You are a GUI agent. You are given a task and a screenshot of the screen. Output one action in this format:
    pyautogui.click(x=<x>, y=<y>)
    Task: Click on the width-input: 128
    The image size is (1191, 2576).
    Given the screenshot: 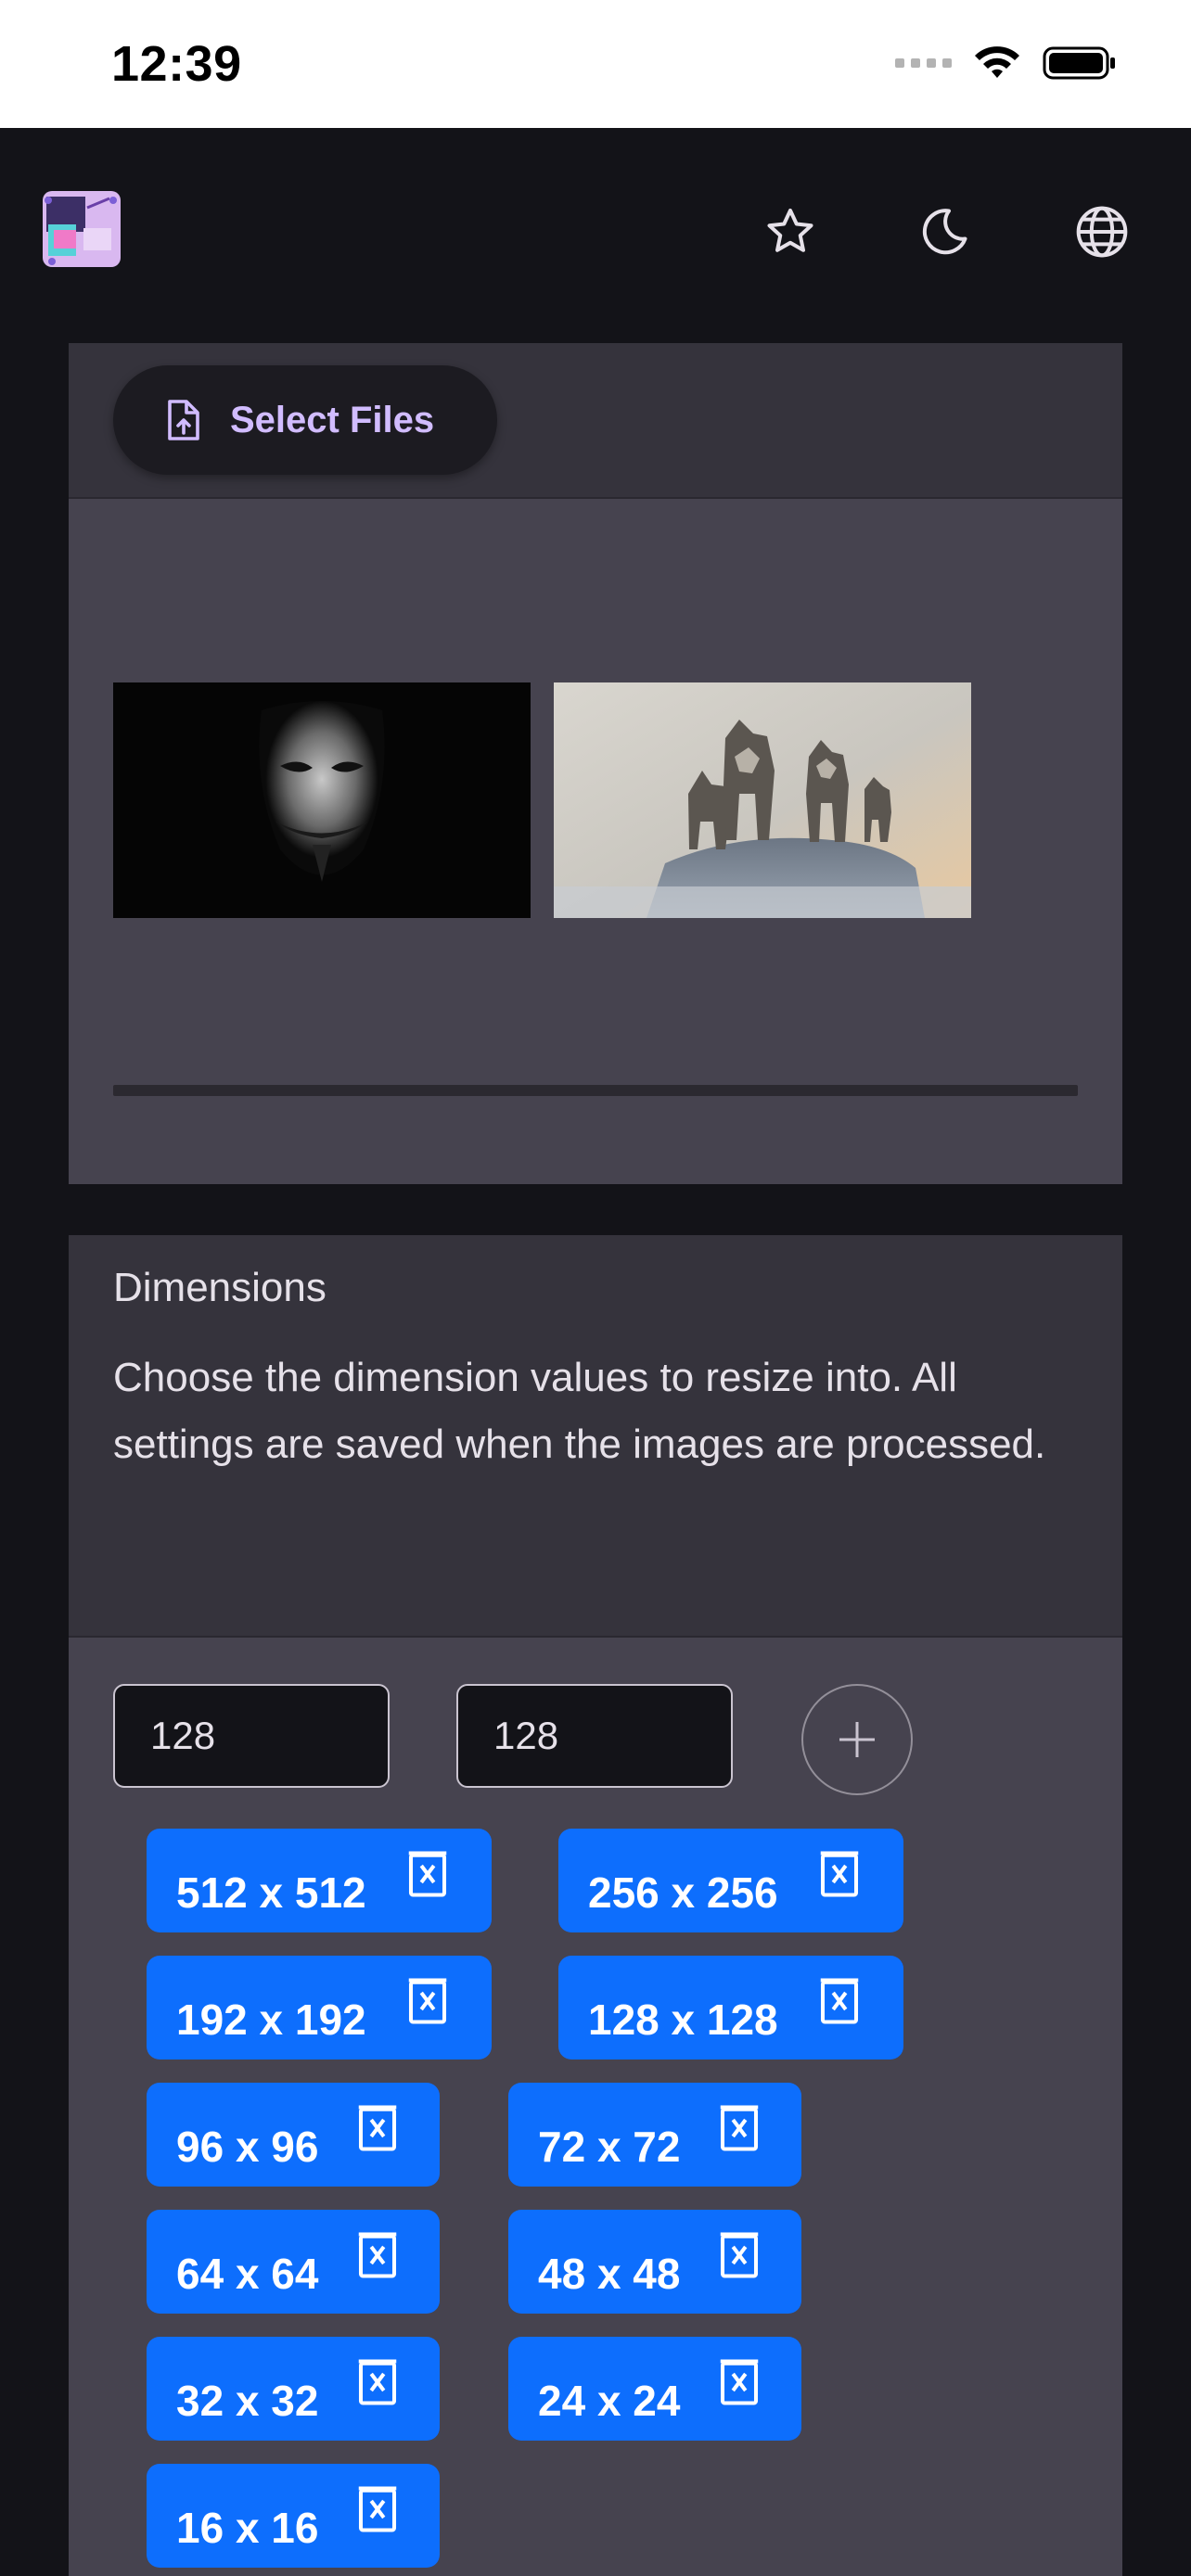 What is the action you would take?
    pyautogui.click(x=251, y=1736)
    